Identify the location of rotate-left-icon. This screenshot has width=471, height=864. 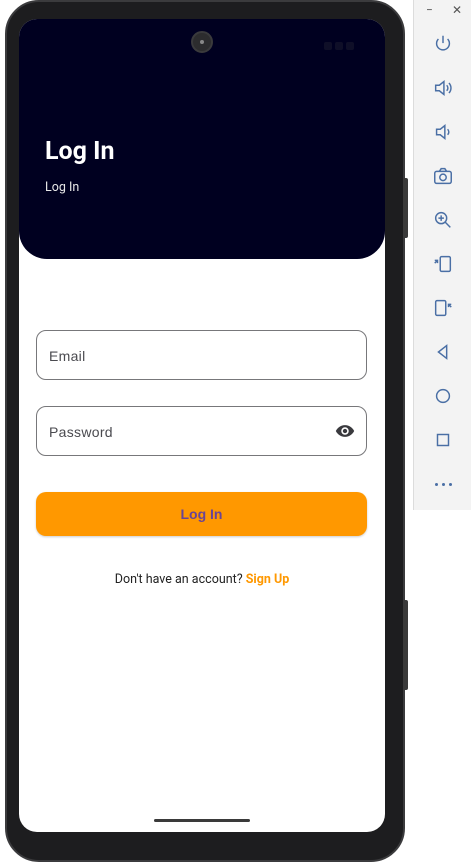
(443, 264).